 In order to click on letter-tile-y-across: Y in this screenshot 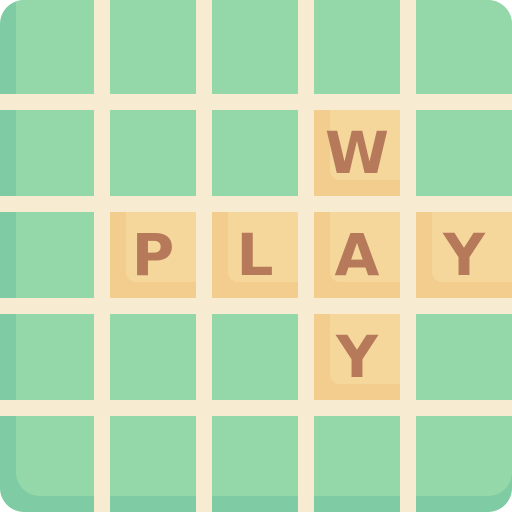, I will do `click(464, 255)`.